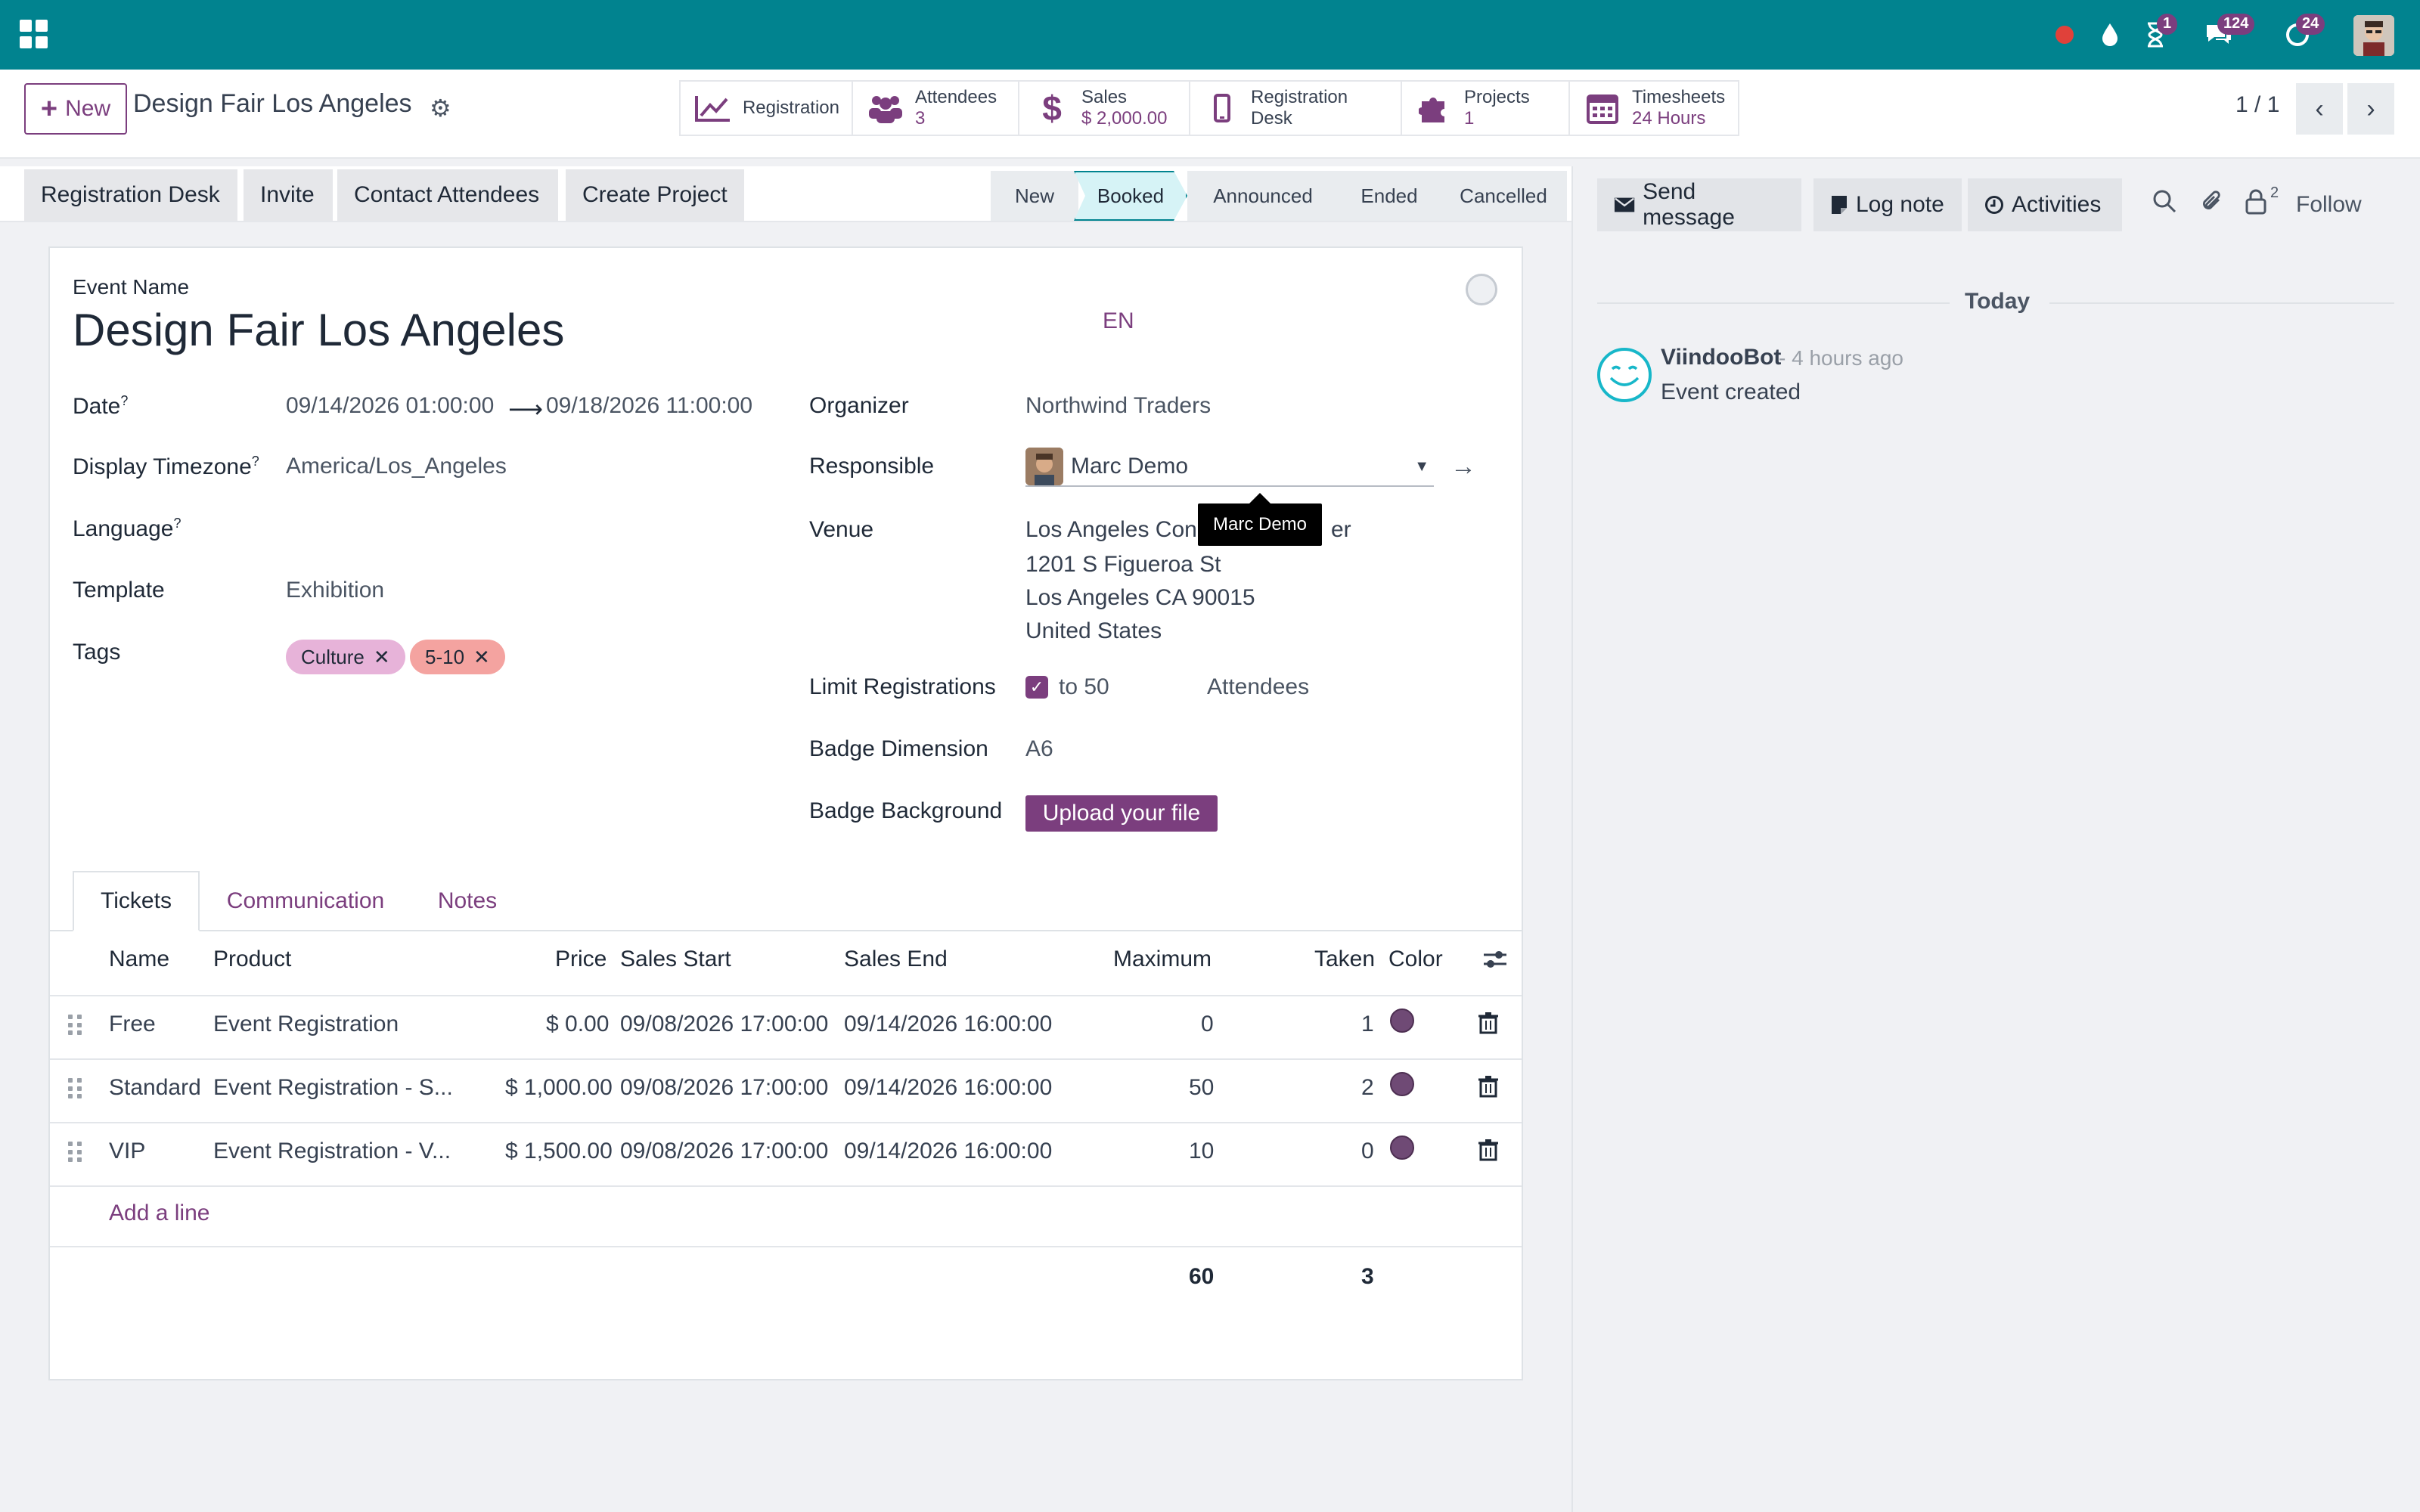 This screenshot has height=1512, width=2420. Describe the element at coordinates (1389, 196) in the screenshot. I see `stage-ended: Ended` at that location.